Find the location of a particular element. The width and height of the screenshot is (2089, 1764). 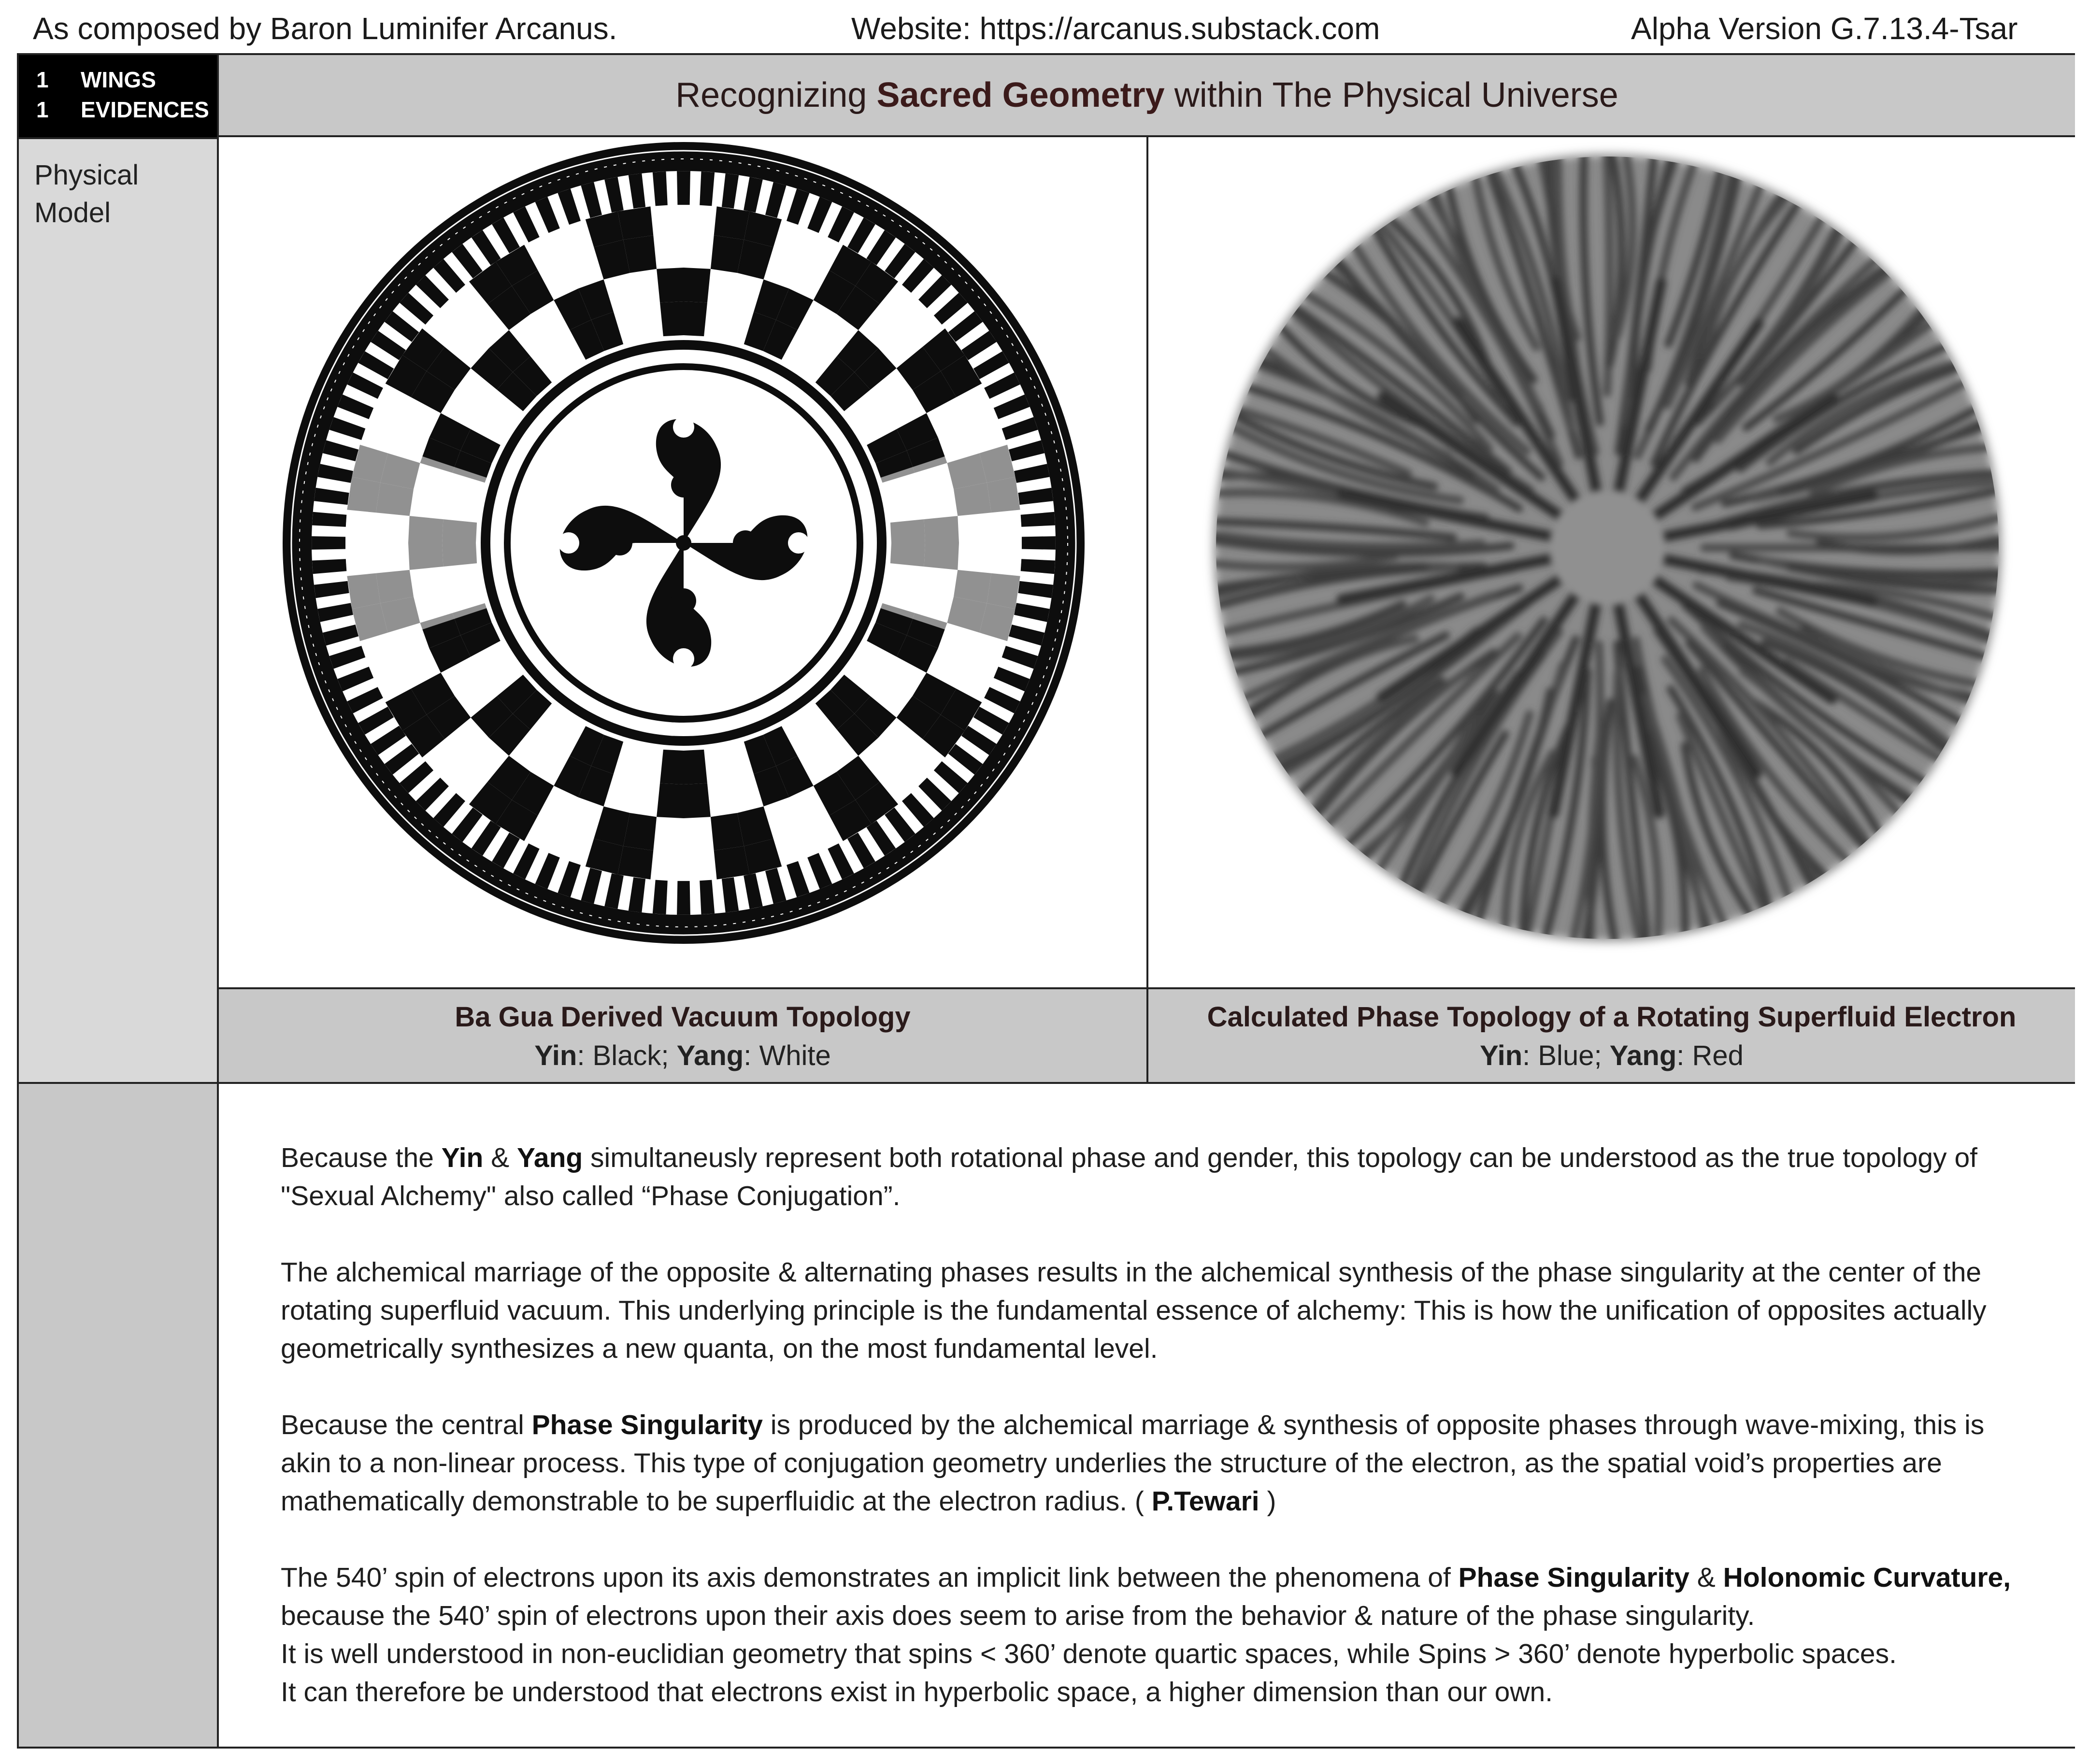

badge-row-evidences: 1 EVIDENCES is located at coordinates (126, 110).